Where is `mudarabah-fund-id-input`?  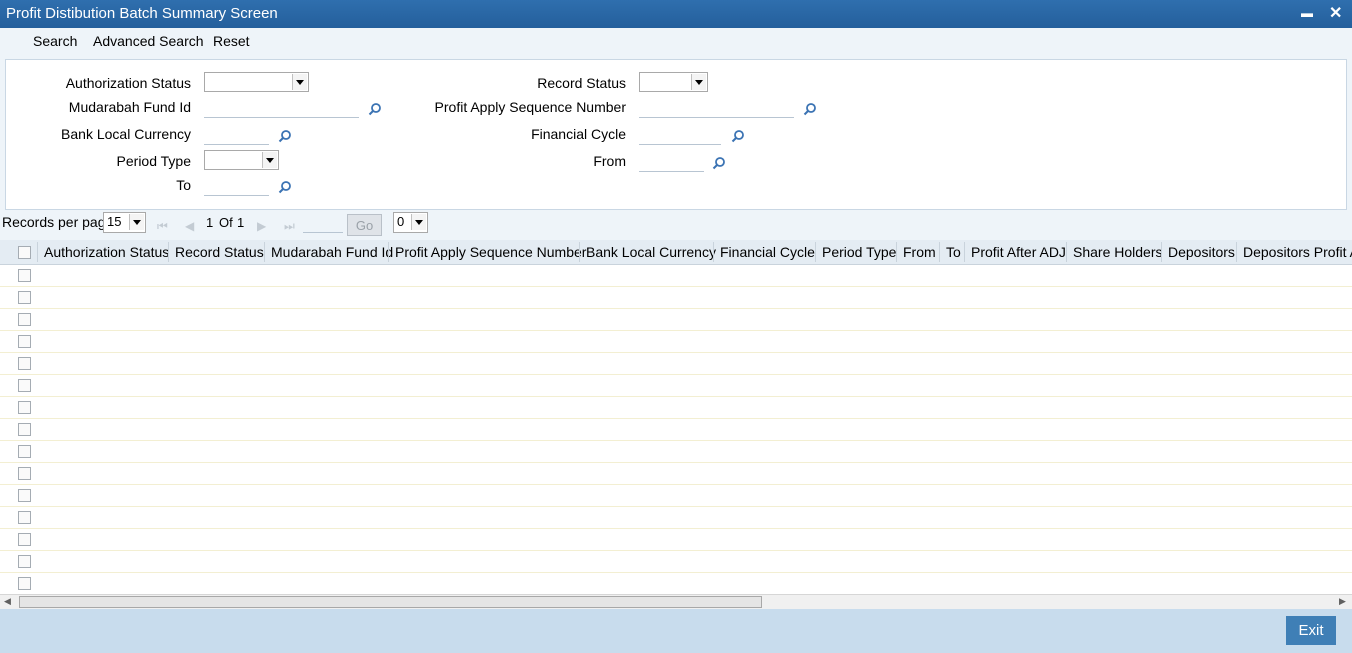
mudarabah-fund-id-input is located at coordinates (281, 109).